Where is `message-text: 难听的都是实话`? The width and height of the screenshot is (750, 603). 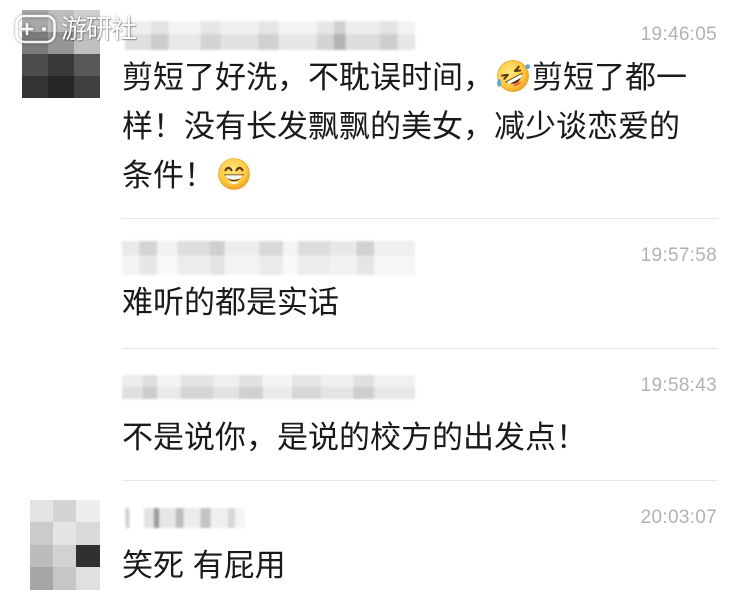
message-text: 难听的都是实话 is located at coordinates (230, 302).